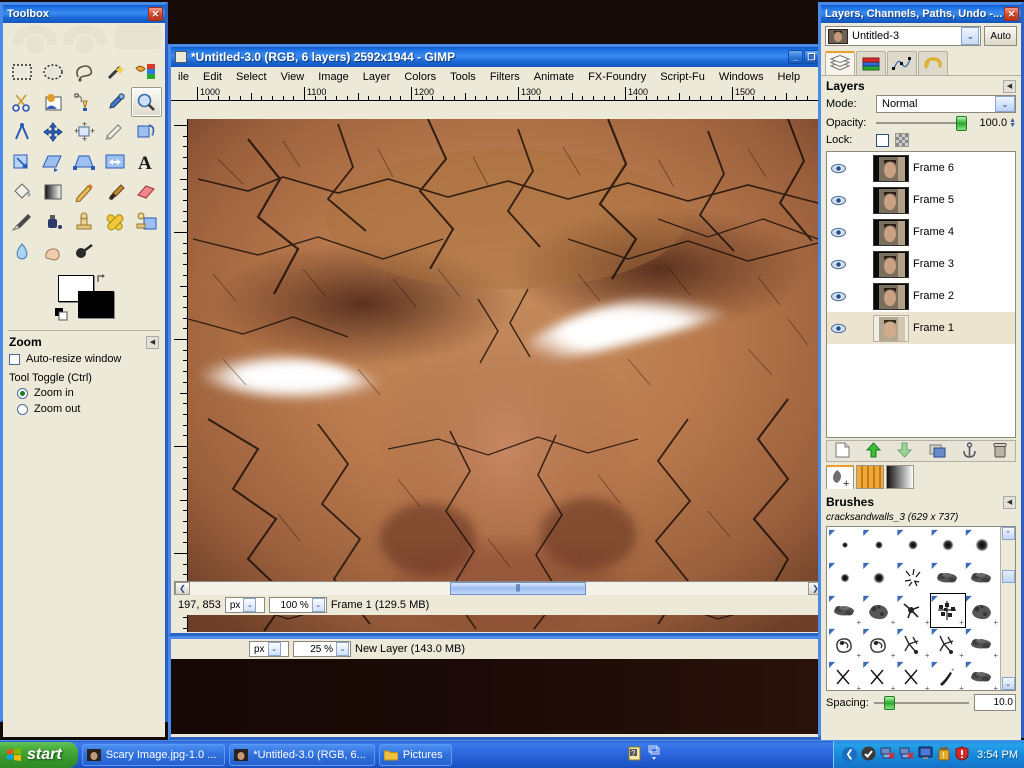  I want to click on heal-tool, so click(115, 222).